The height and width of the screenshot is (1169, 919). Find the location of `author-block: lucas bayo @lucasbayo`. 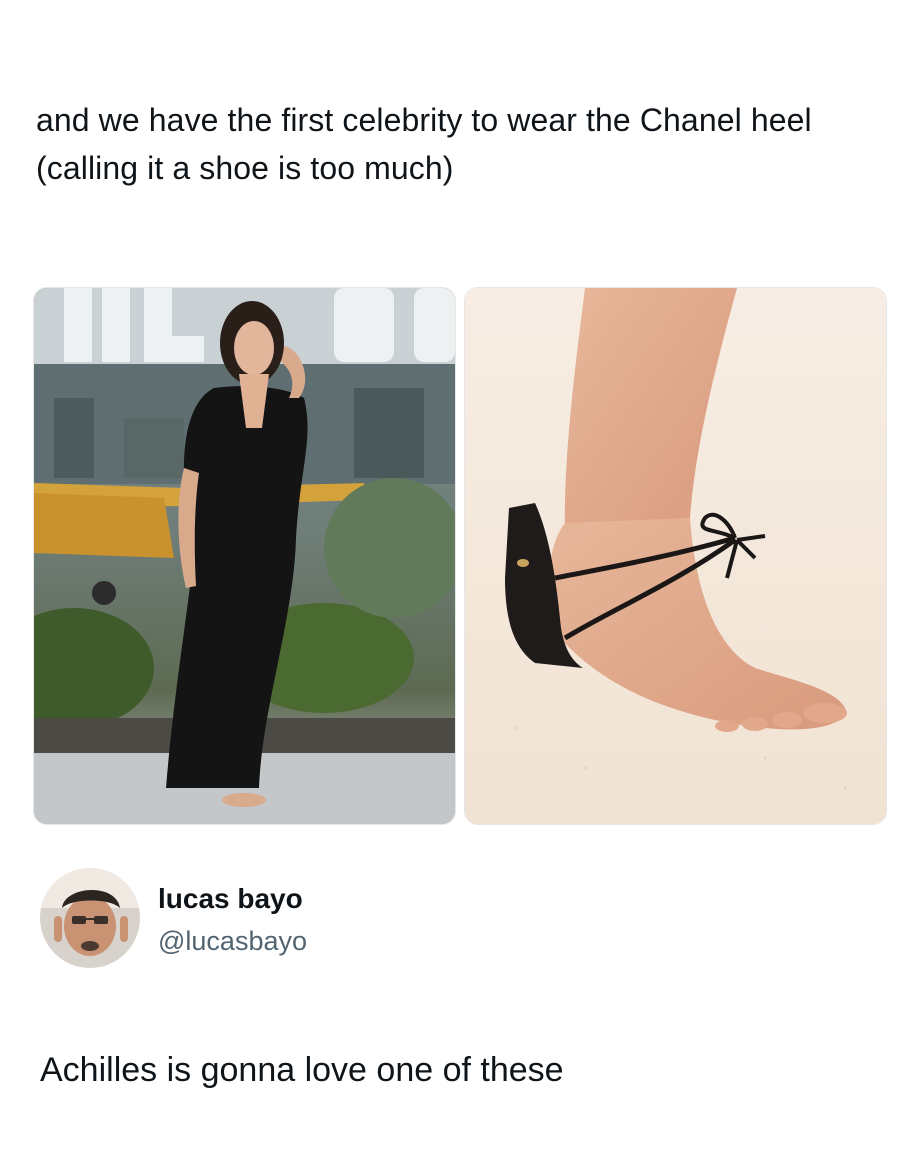

author-block: lucas bayo @lucasbayo is located at coordinates (290, 920).